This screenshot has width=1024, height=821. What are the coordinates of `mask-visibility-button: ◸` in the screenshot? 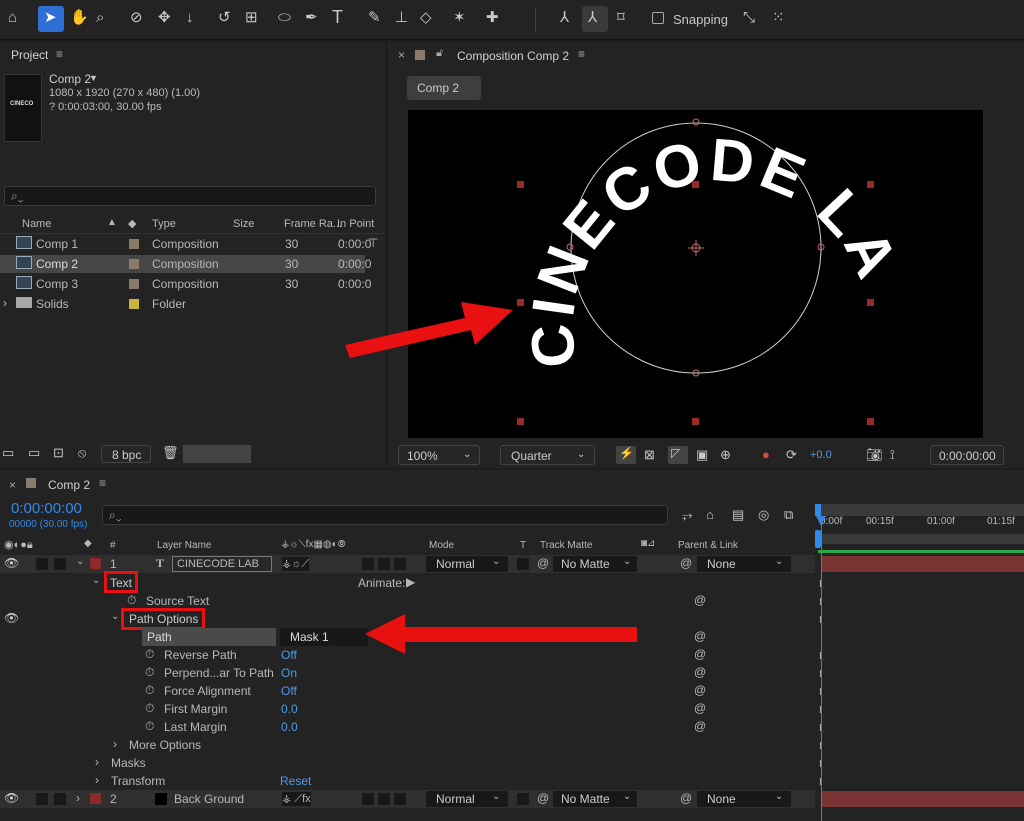 It's located at (678, 455).